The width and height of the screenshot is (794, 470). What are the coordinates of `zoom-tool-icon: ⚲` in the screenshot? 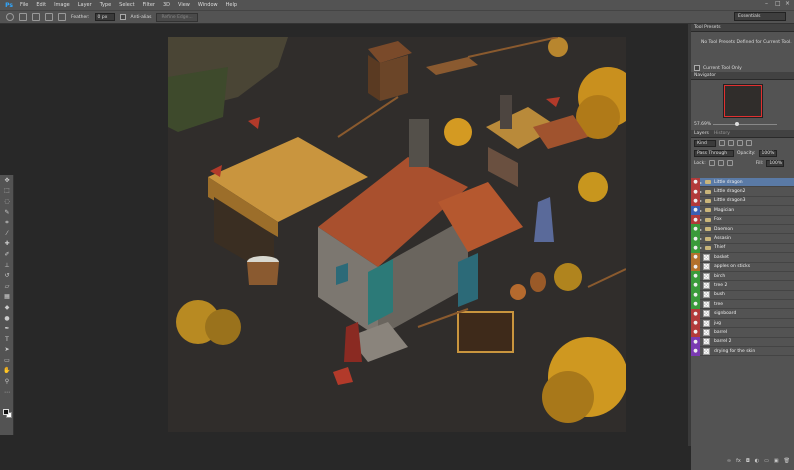 It's located at (7, 381).